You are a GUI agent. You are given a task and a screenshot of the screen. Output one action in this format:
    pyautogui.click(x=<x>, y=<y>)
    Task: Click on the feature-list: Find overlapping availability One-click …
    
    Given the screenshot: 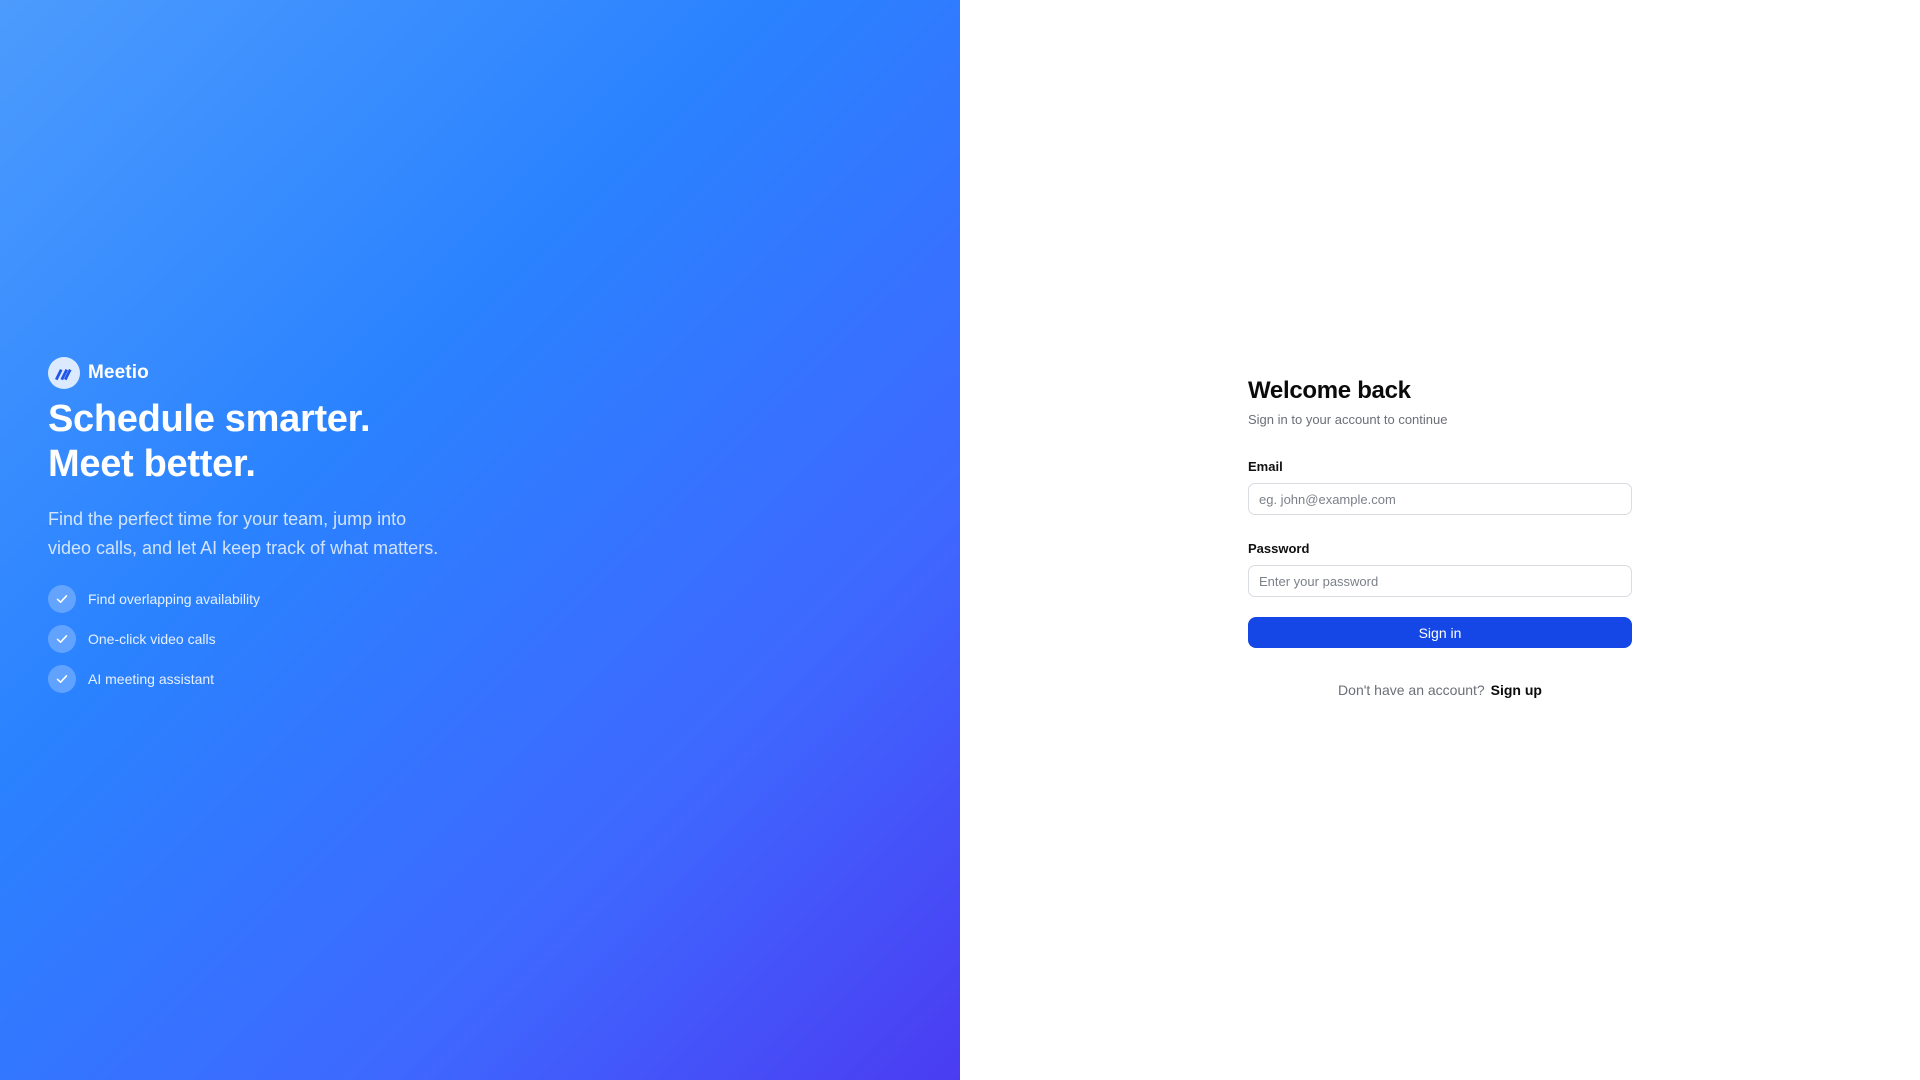 What is the action you would take?
    pyautogui.click(x=268, y=639)
    